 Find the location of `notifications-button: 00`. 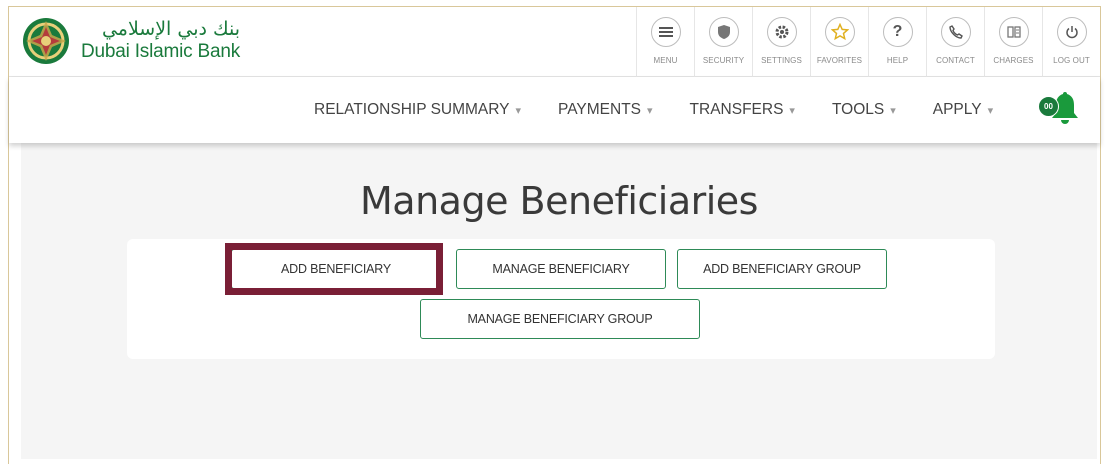

notifications-button: 00 is located at coordinates (1062, 110).